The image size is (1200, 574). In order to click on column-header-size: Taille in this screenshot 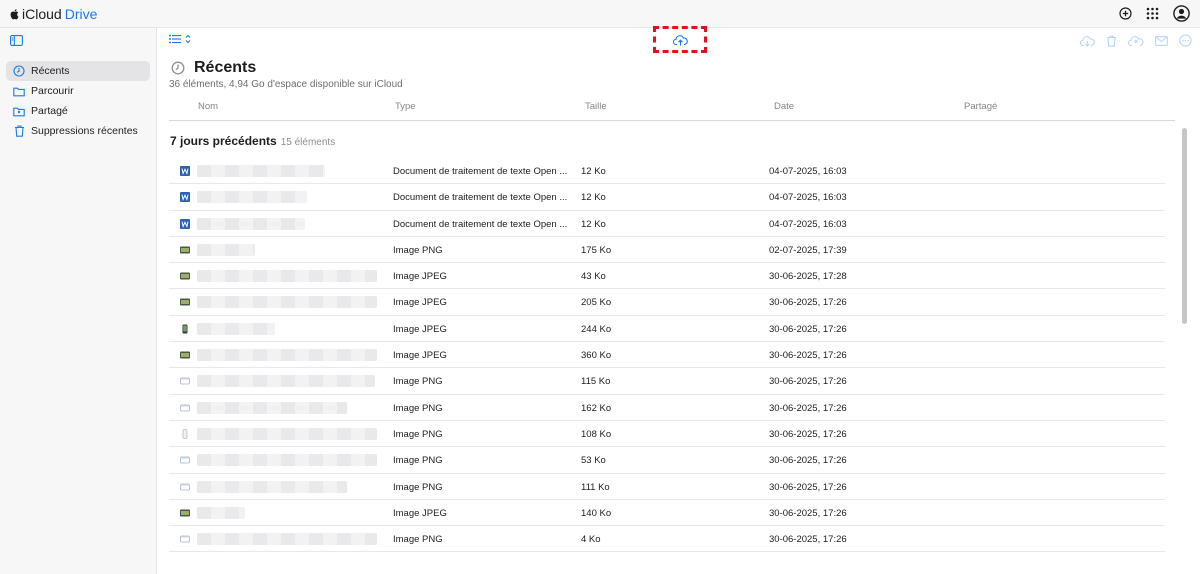, I will do `click(596, 106)`.